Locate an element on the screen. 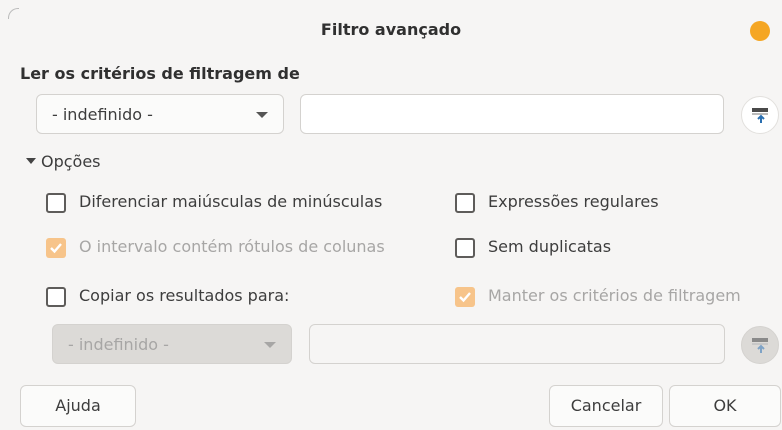  criteria-shrink-button is located at coordinates (760, 115).